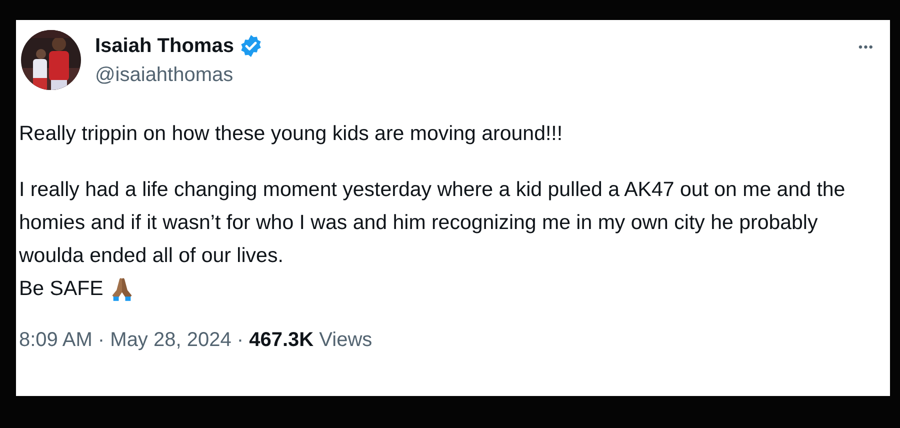  Describe the element at coordinates (866, 47) in the screenshot. I see `more-button: •••` at that location.